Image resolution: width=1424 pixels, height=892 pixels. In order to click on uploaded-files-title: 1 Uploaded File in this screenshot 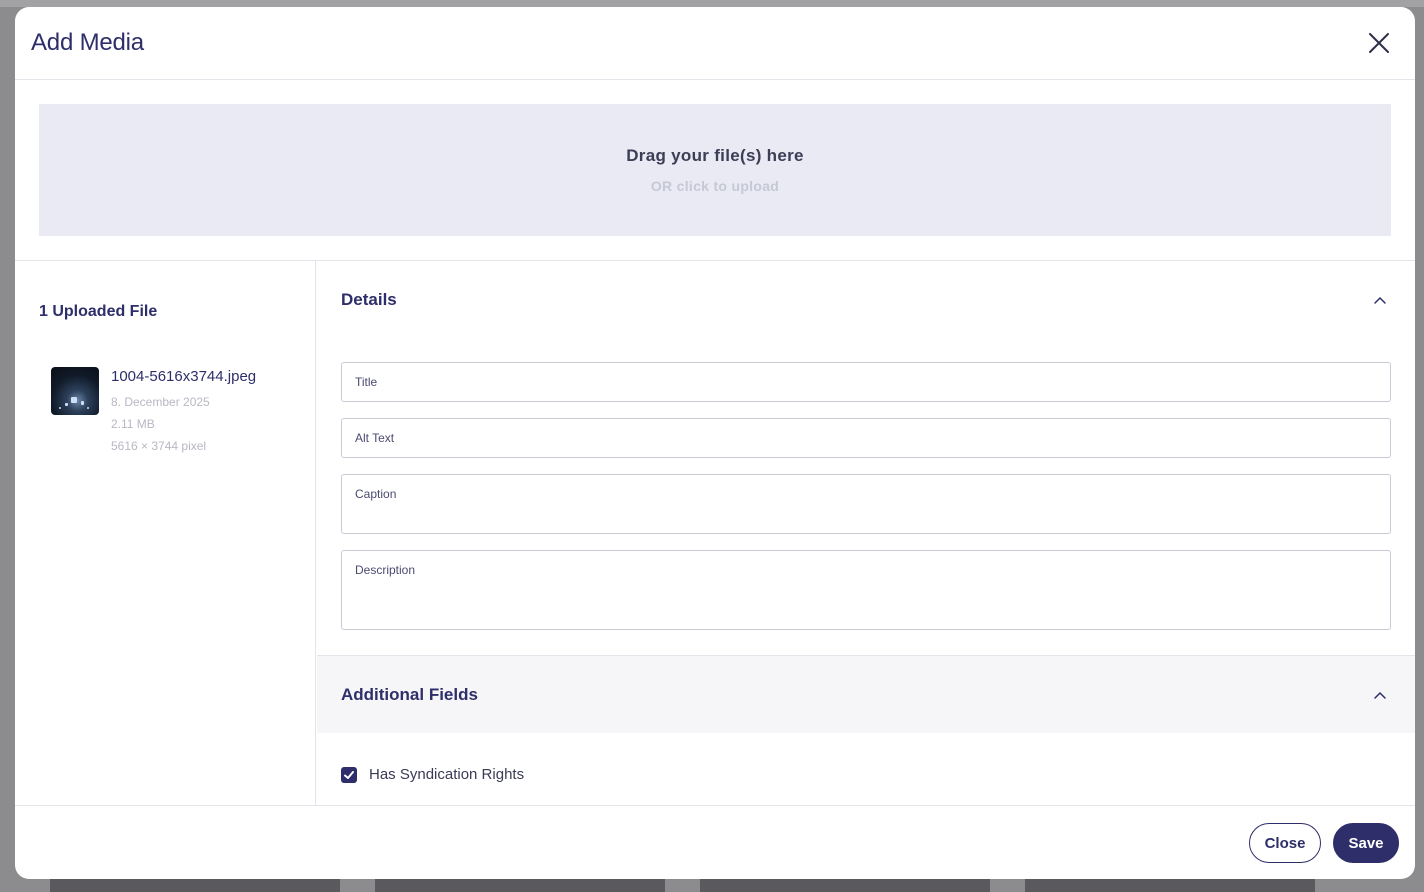, I will do `click(98, 311)`.